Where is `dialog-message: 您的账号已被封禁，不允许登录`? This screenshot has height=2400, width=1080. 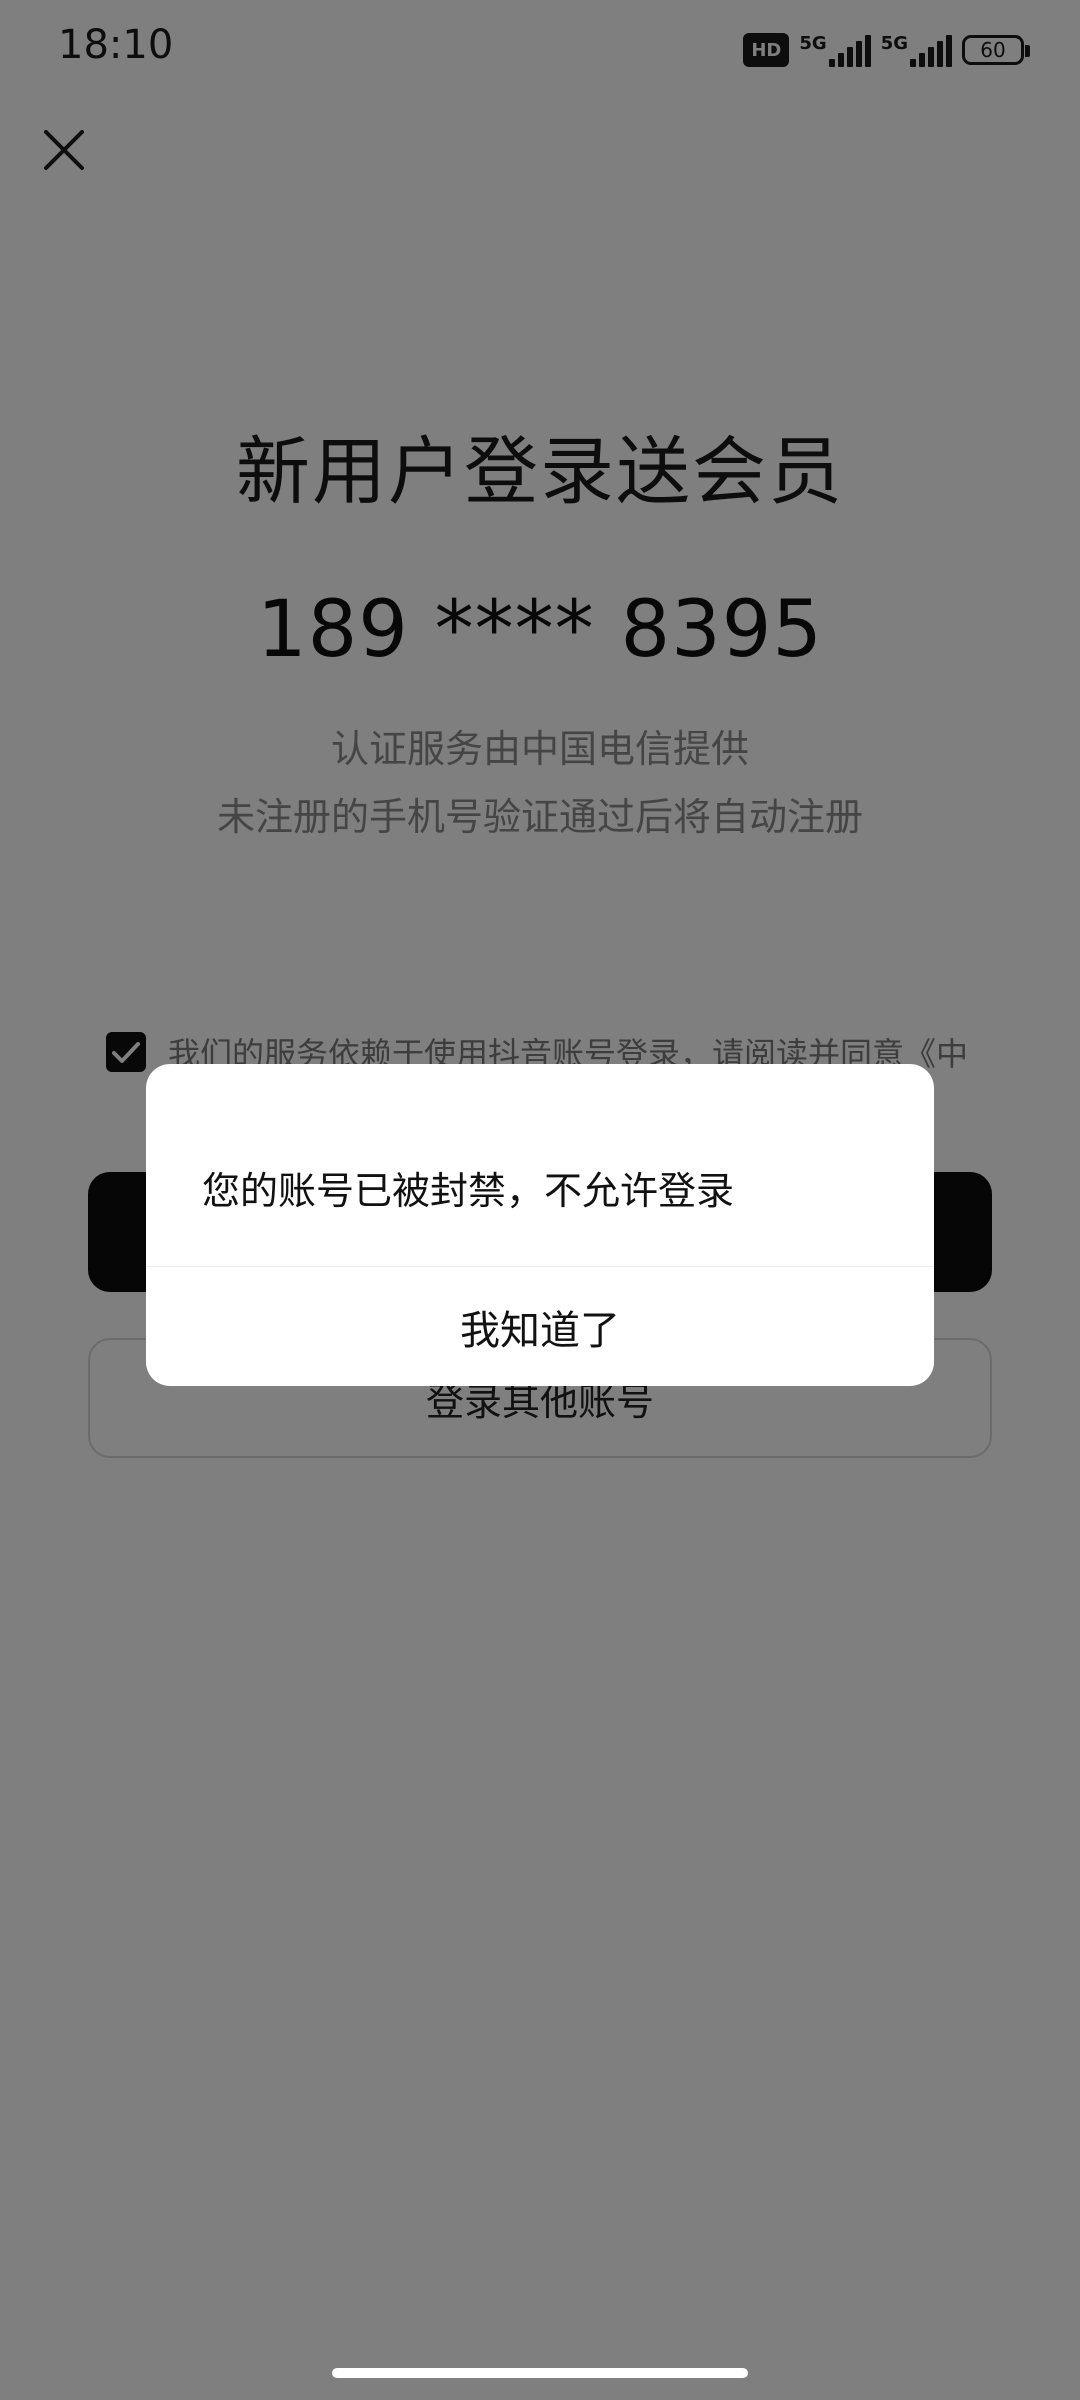
dialog-message: 您的账号已被封禁，不允许登录 is located at coordinates (468, 1191).